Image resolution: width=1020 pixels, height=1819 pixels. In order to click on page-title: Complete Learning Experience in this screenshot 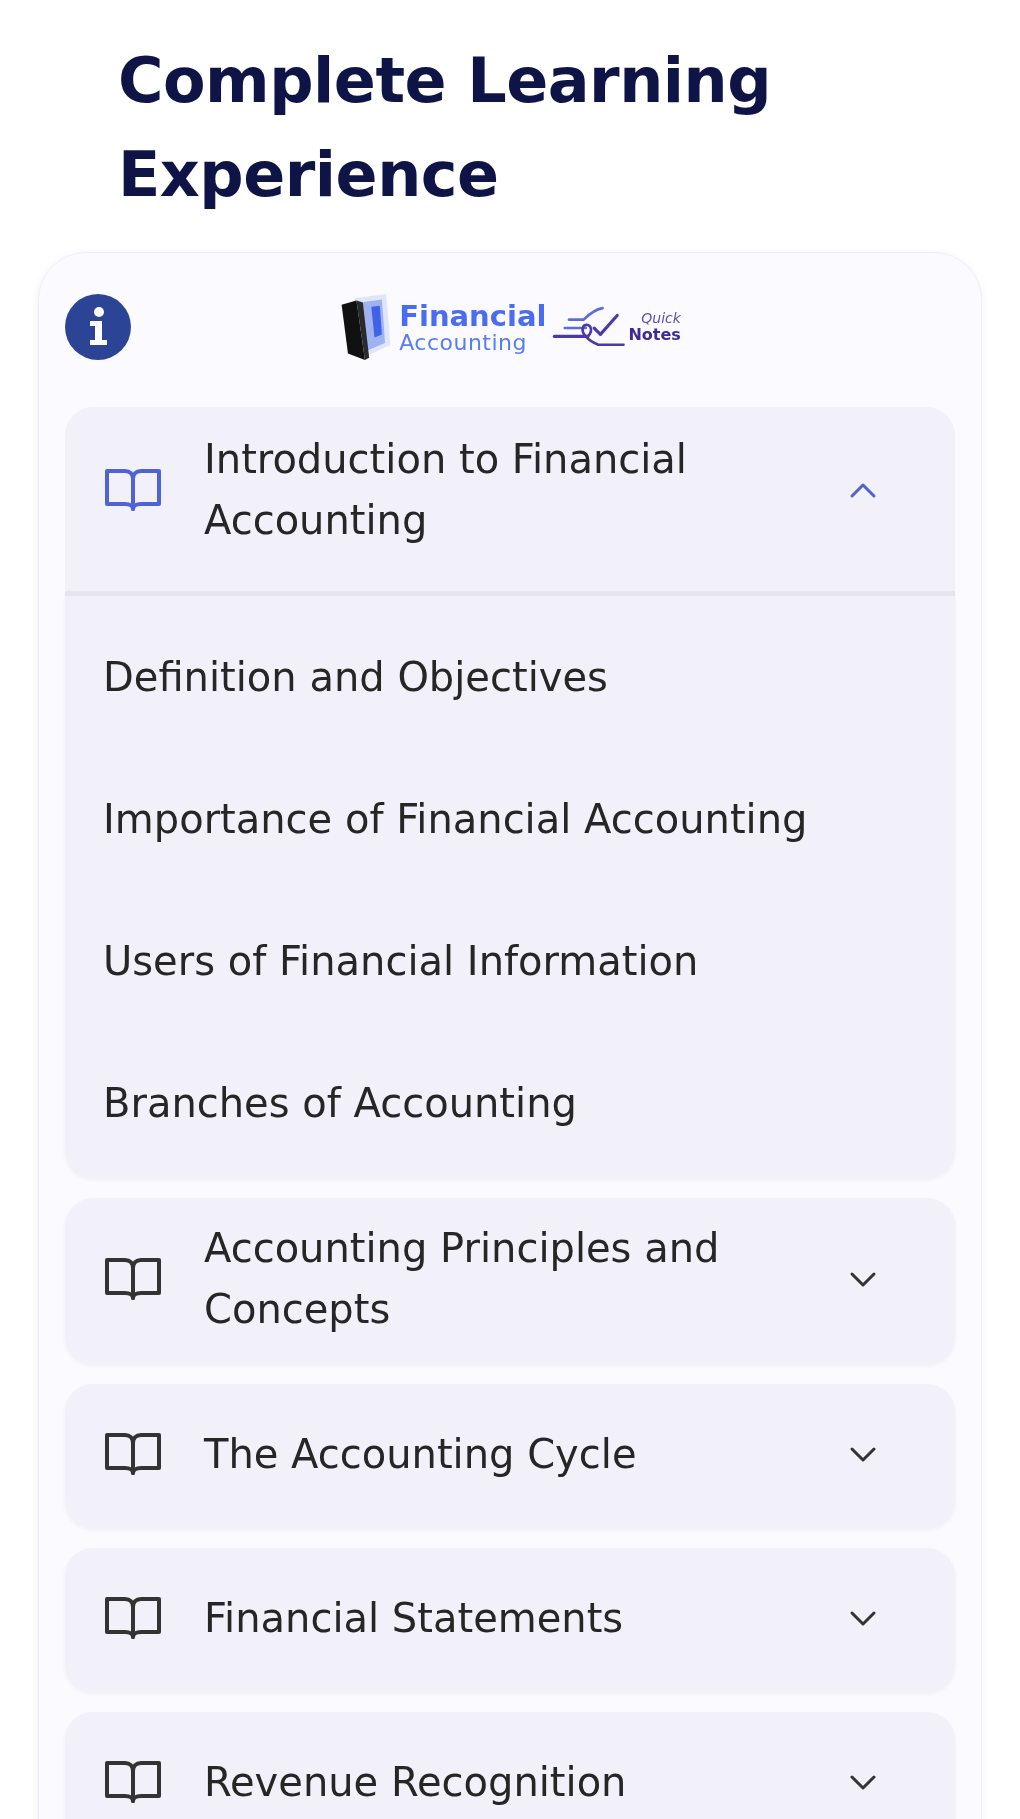, I will do `click(445, 128)`.